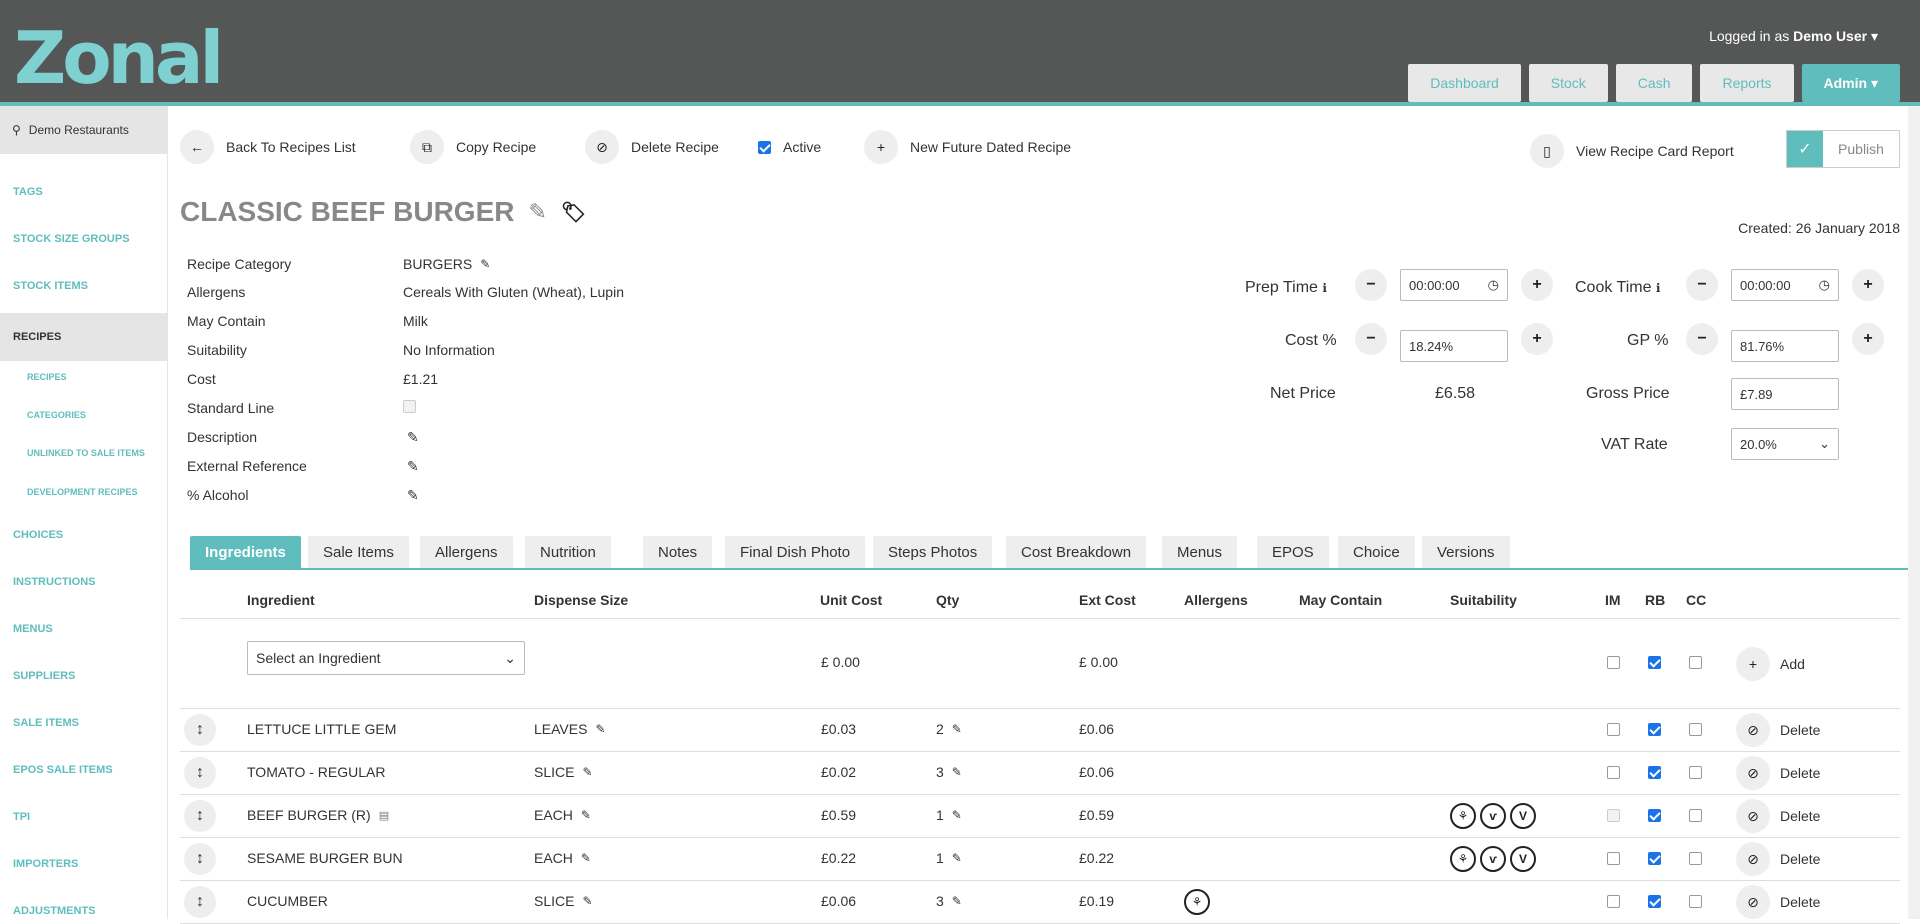 Image resolution: width=1920 pixels, height=924 pixels. I want to click on zonal-logo: Zonal, so click(119, 58).